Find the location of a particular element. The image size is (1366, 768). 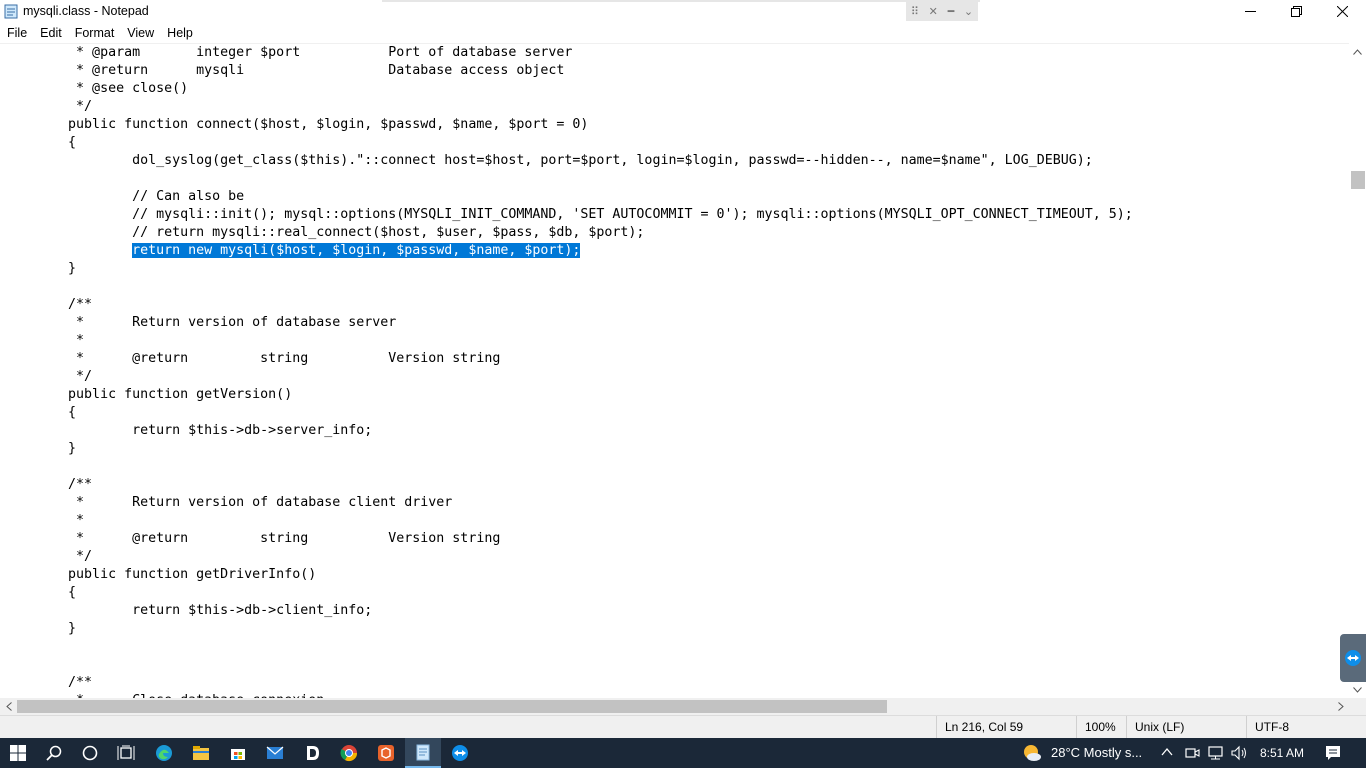

task-view-button is located at coordinates (126, 753).